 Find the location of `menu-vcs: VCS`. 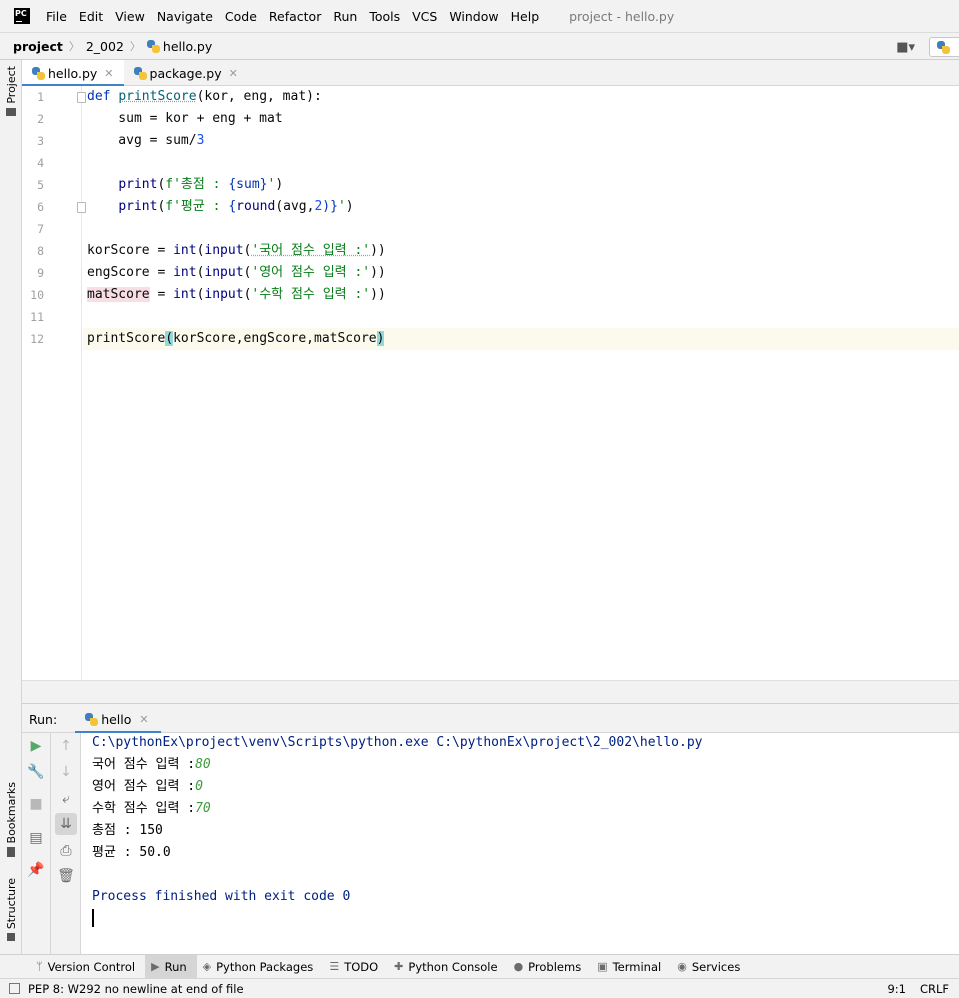

menu-vcs: VCS is located at coordinates (424, 16).